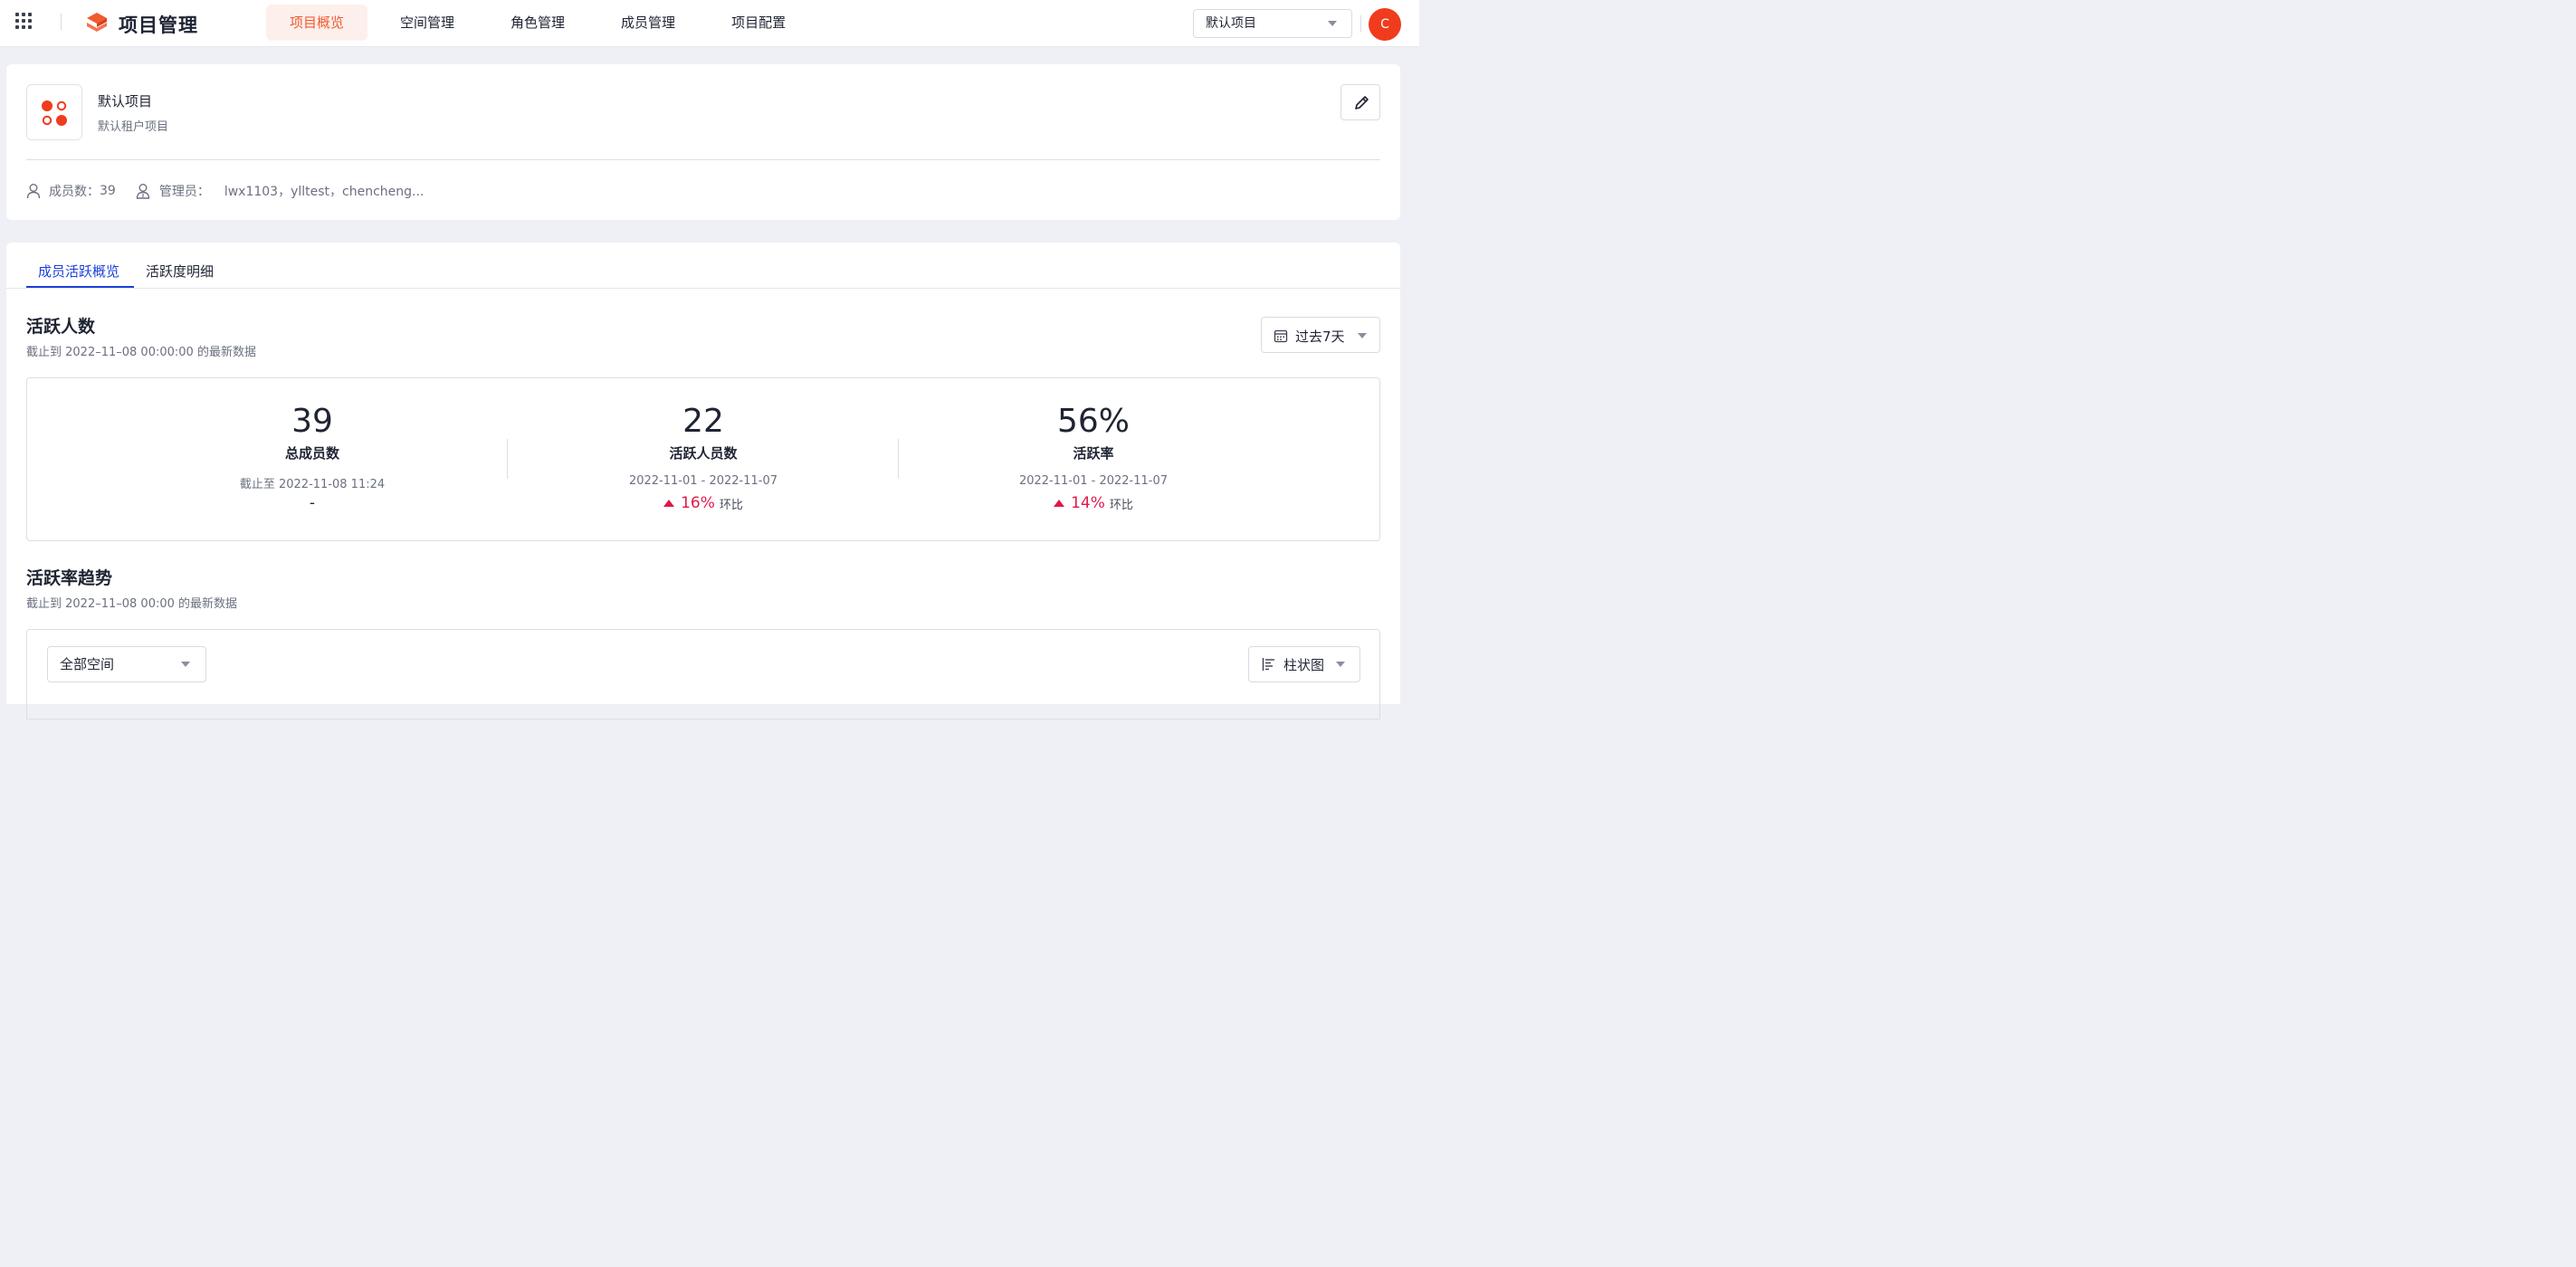 This screenshot has width=2576, height=1267. What do you see at coordinates (648, 23) in the screenshot?
I see `nav-member-management: 成员管理` at bounding box center [648, 23].